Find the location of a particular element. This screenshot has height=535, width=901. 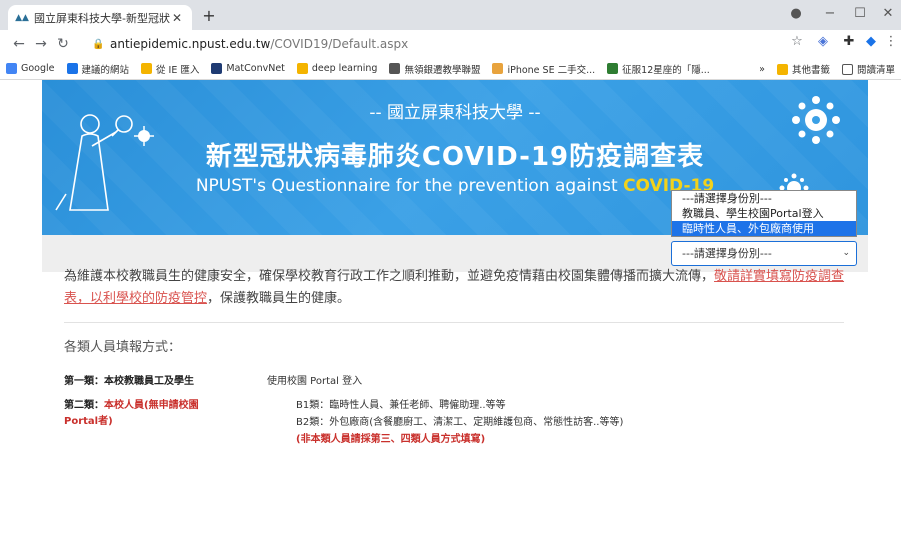

bookmark-item: Google is located at coordinates (30, 68).